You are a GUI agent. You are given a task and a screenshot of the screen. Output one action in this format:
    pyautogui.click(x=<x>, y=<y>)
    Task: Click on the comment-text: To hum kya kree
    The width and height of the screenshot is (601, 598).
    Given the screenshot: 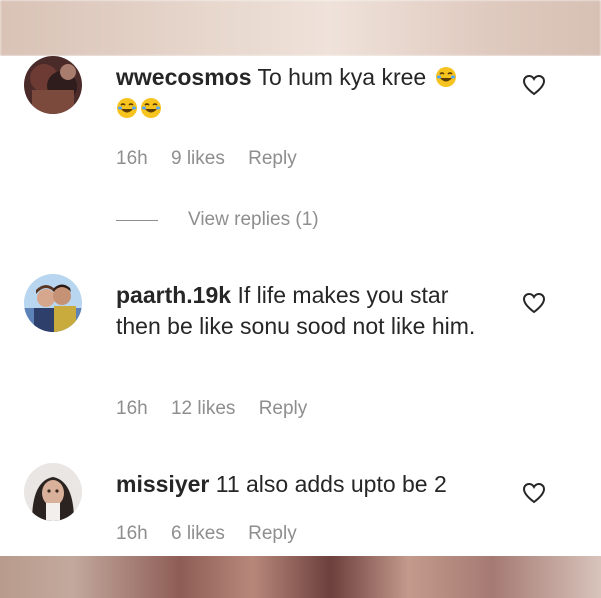 What is the action you would take?
    pyautogui.click(x=342, y=77)
    